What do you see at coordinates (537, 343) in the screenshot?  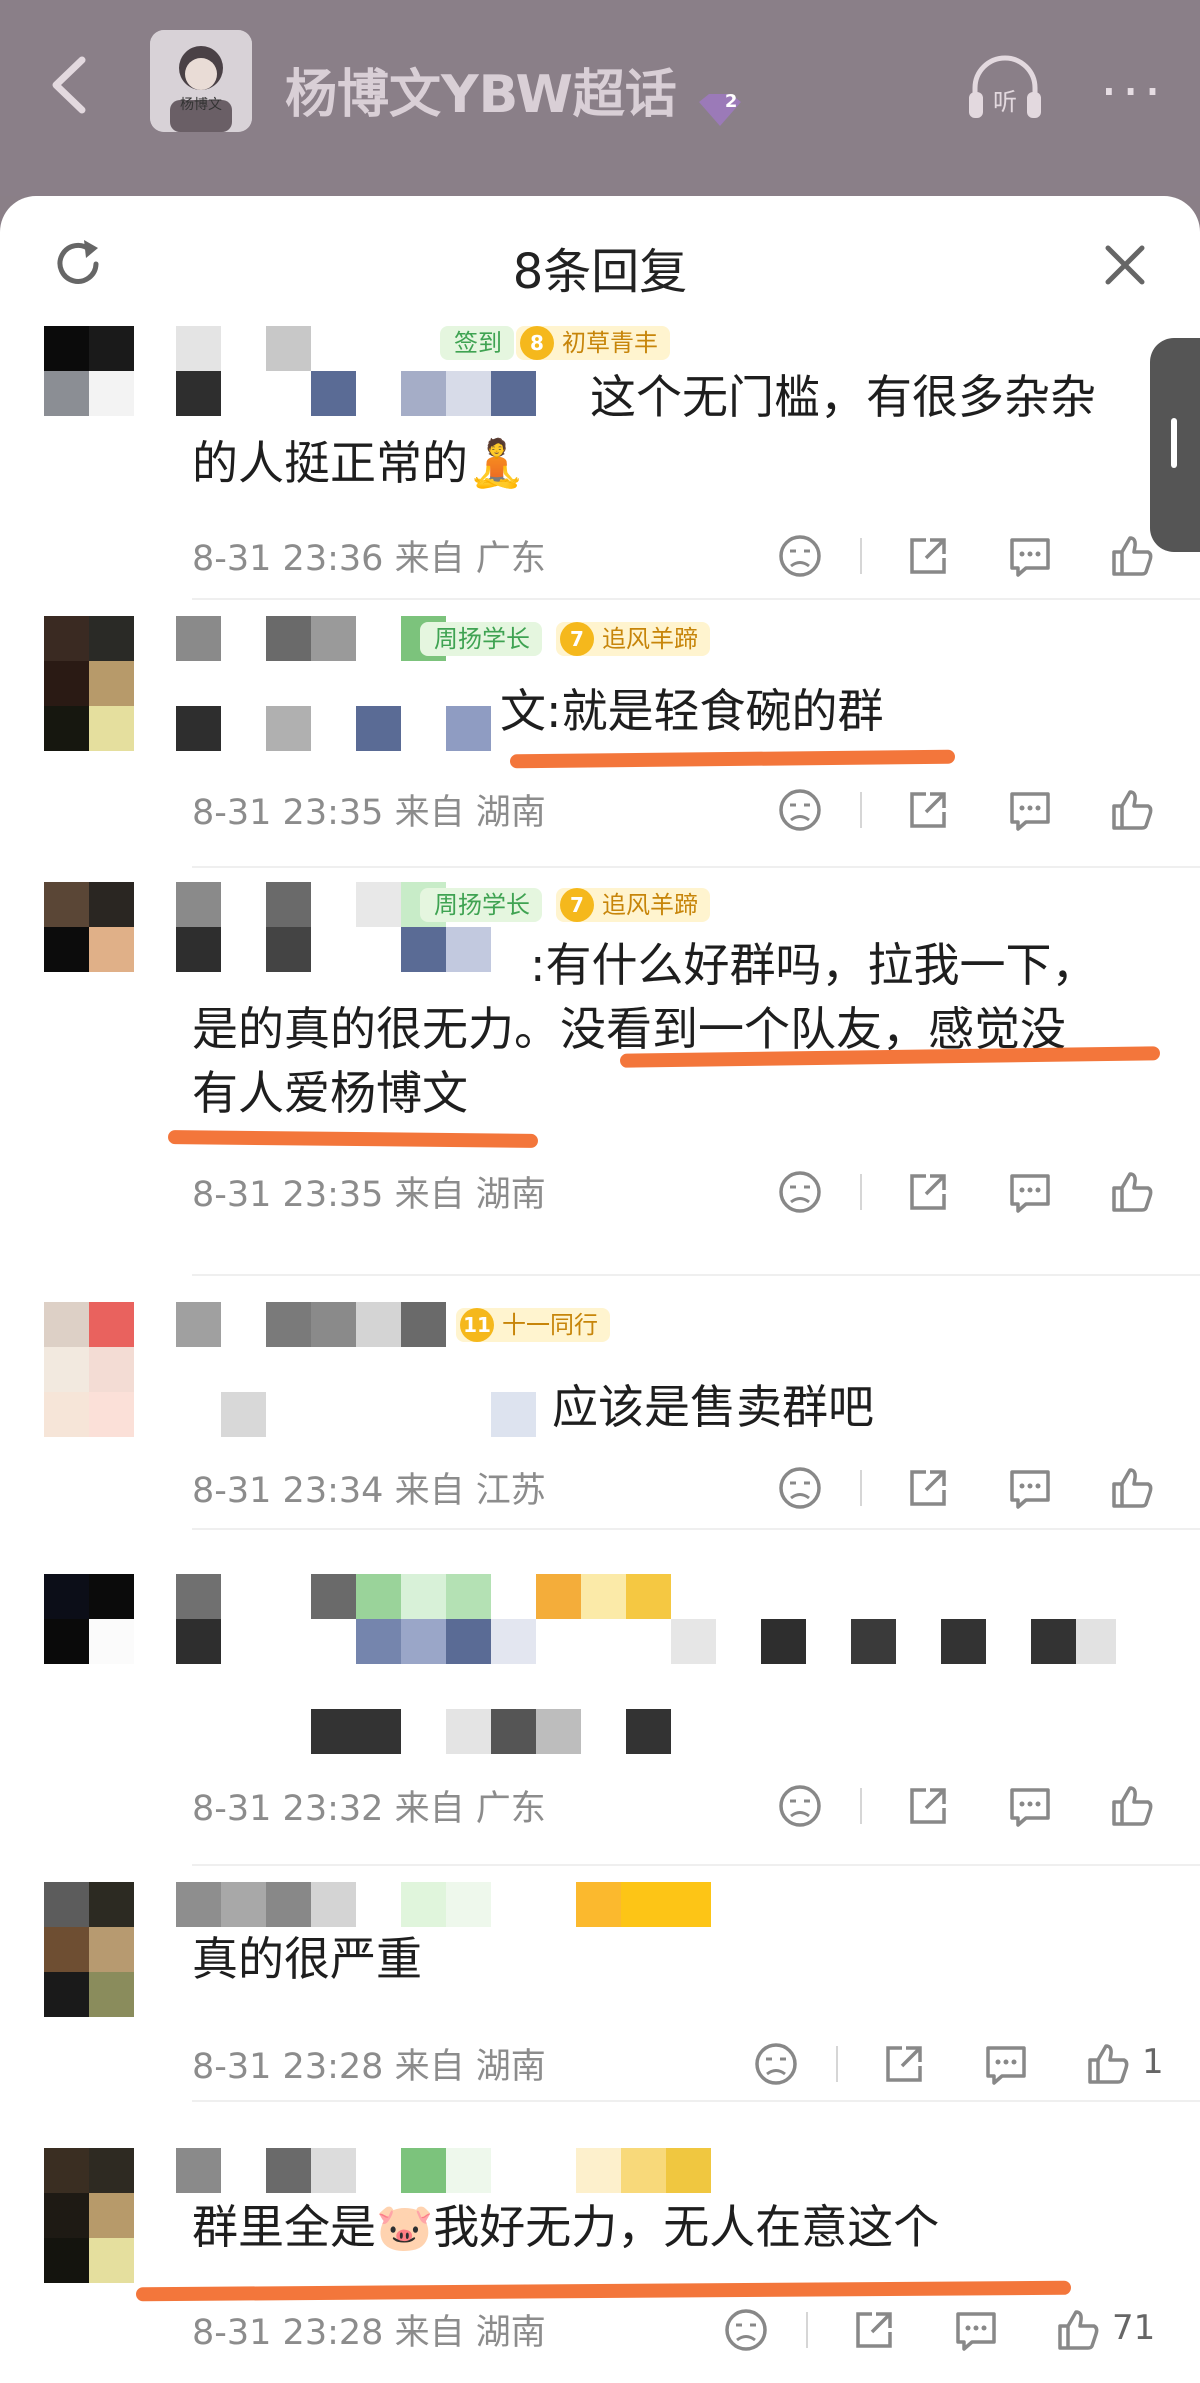 I see `badge-level: 8` at bounding box center [537, 343].